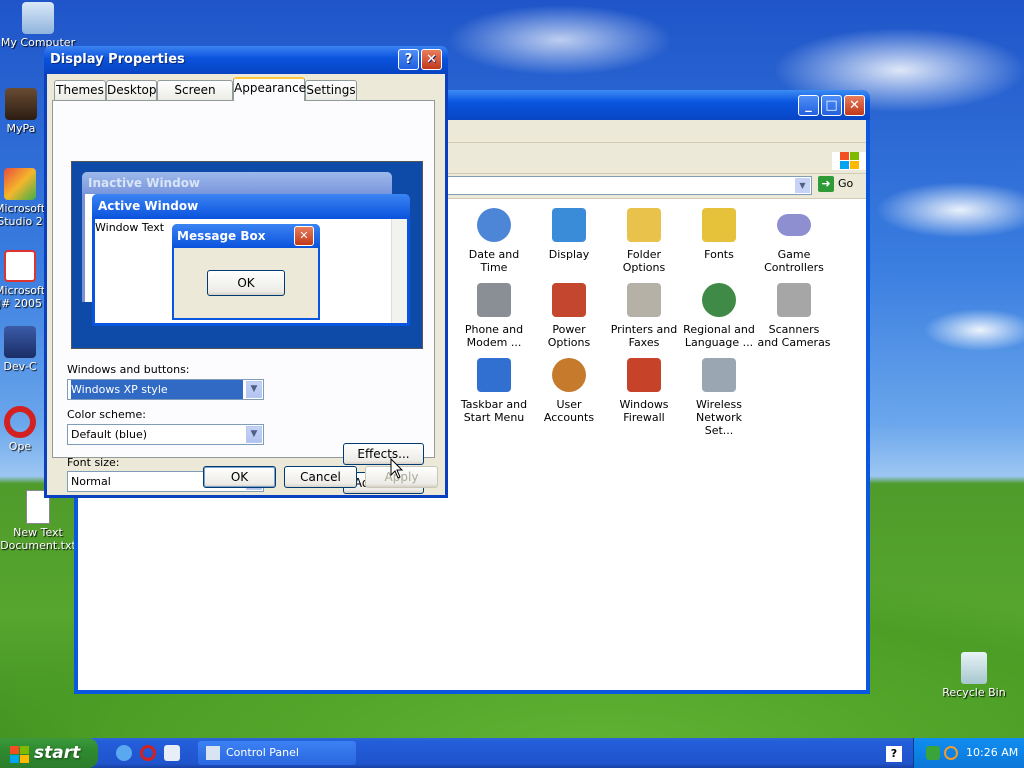 The width and height of the screenshot is (1024, 768). What do you see at coordinates (80, 90) in the screenshot?
I see `tab-themes: Themes` at bounding box center [80, 90].